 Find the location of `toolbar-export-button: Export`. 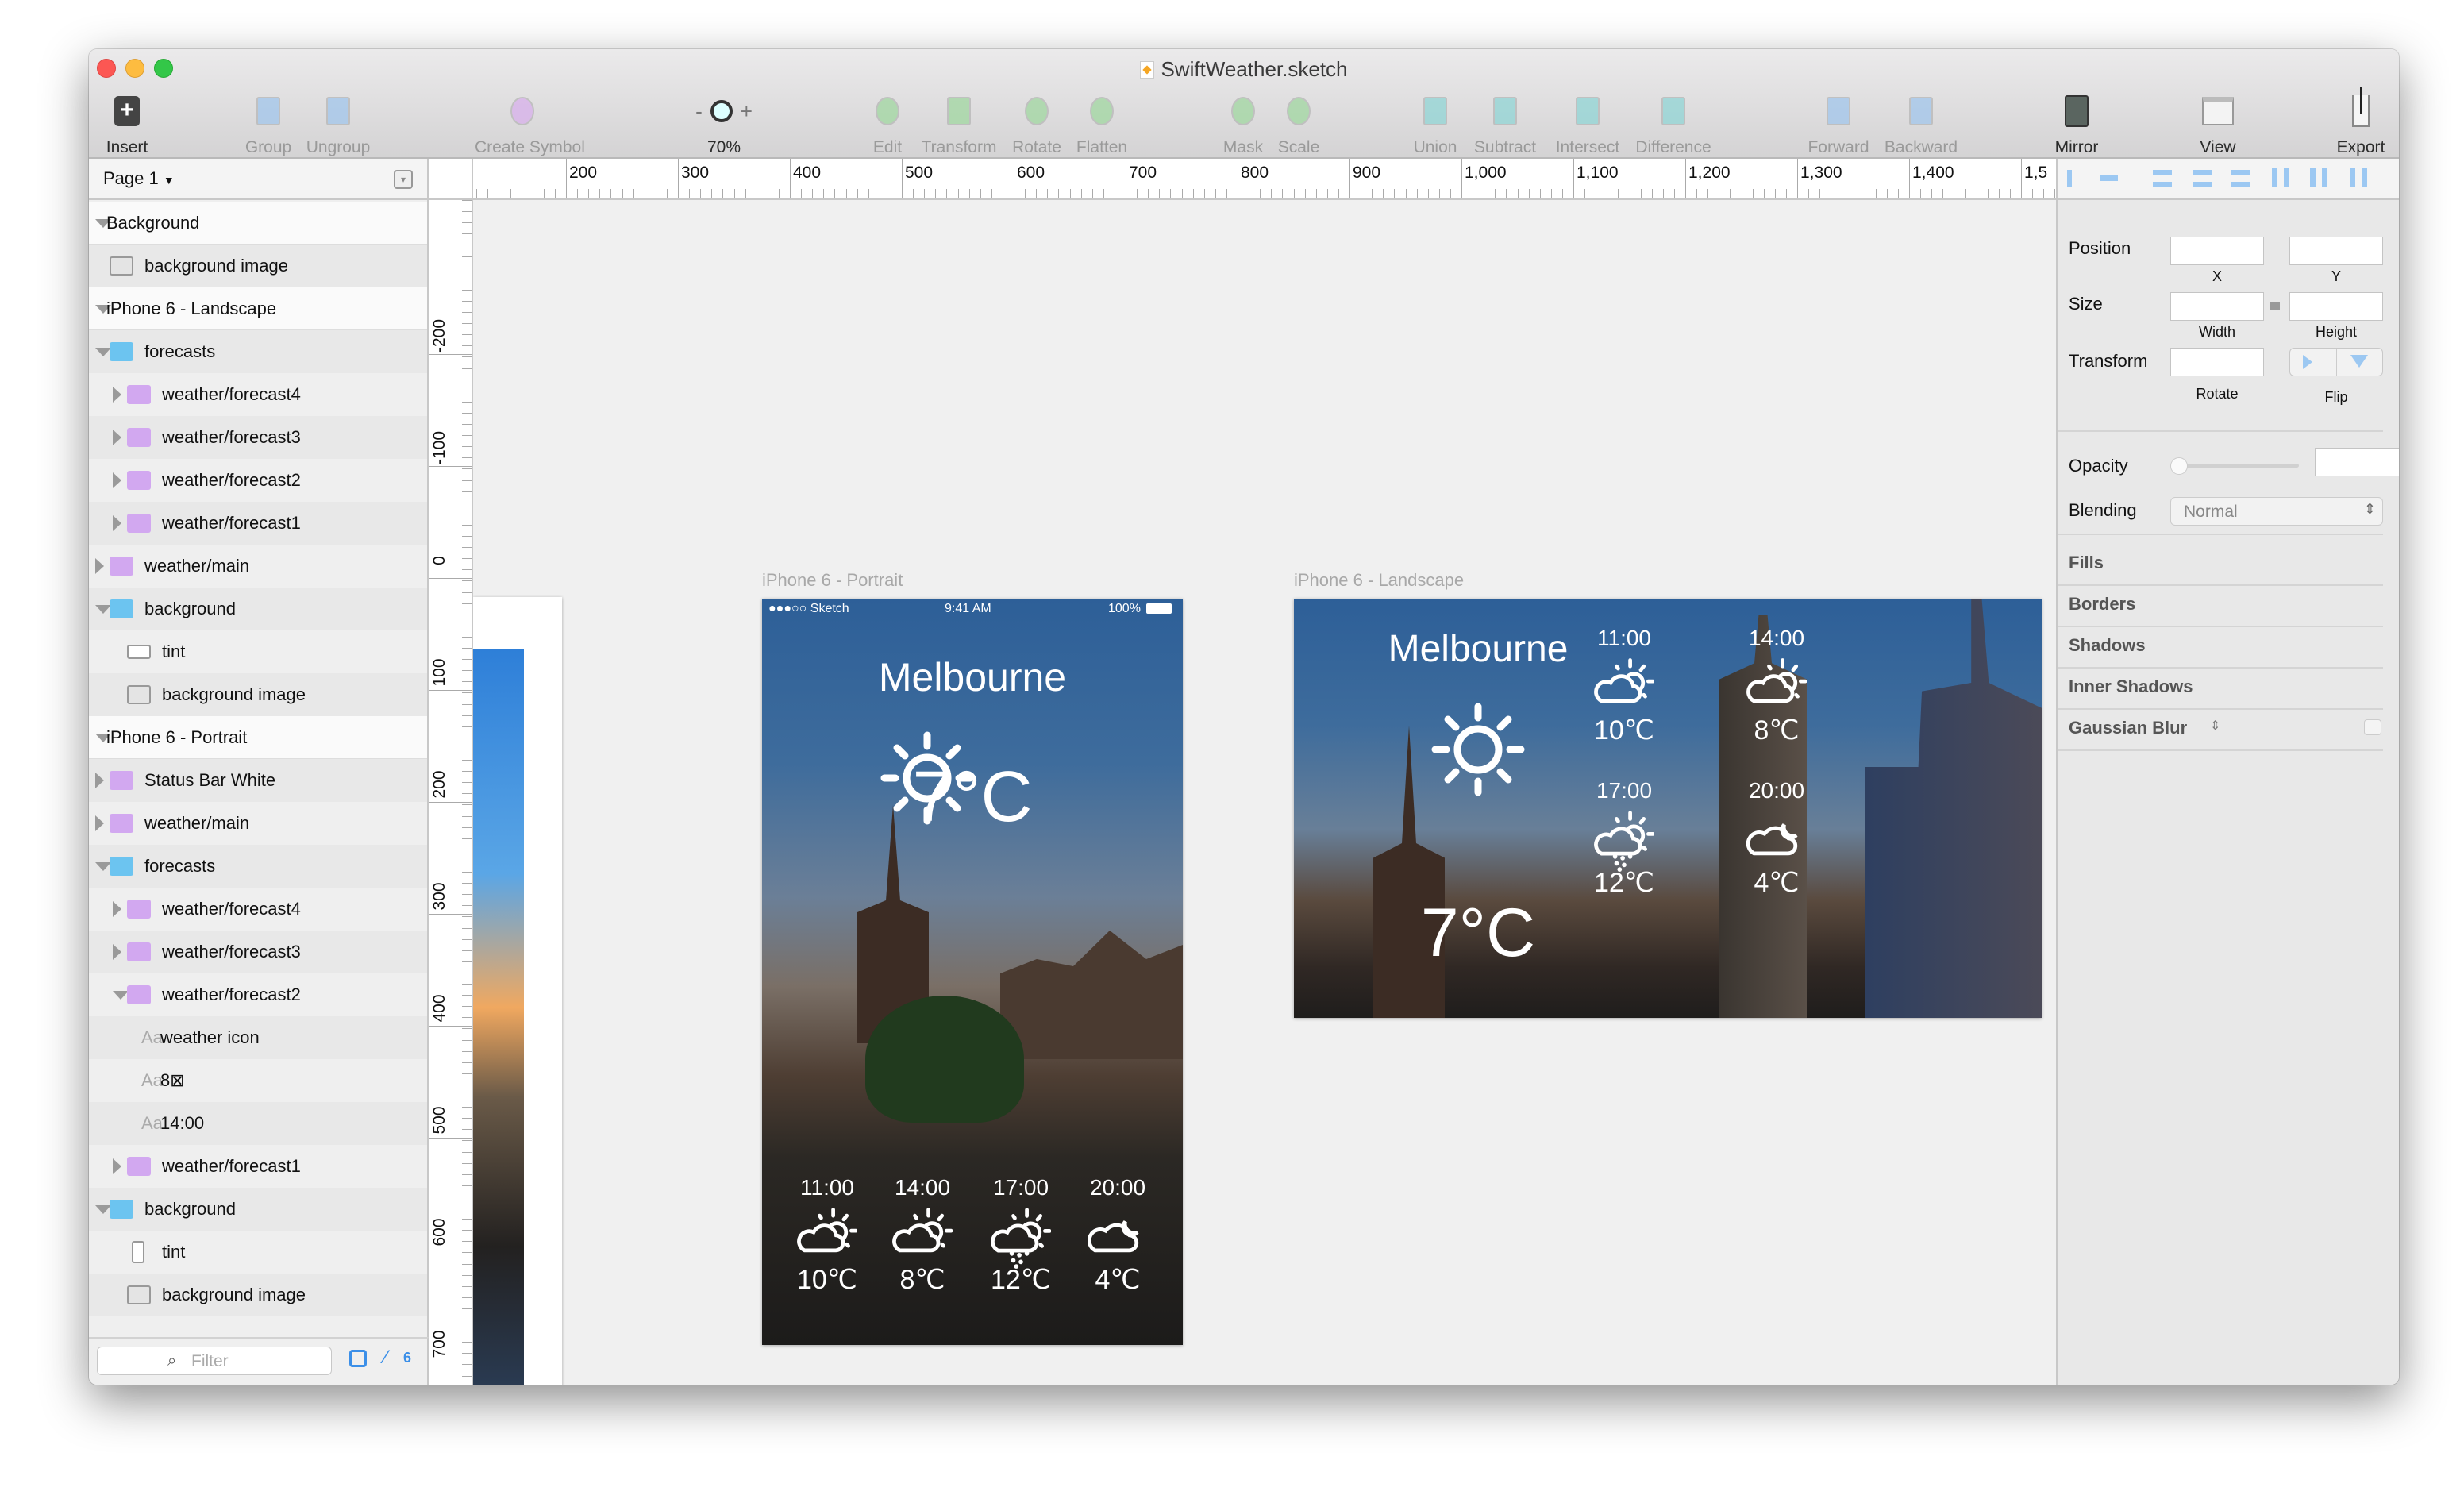

toolbar-export-button: Export is located at coordinates (2356, 122).